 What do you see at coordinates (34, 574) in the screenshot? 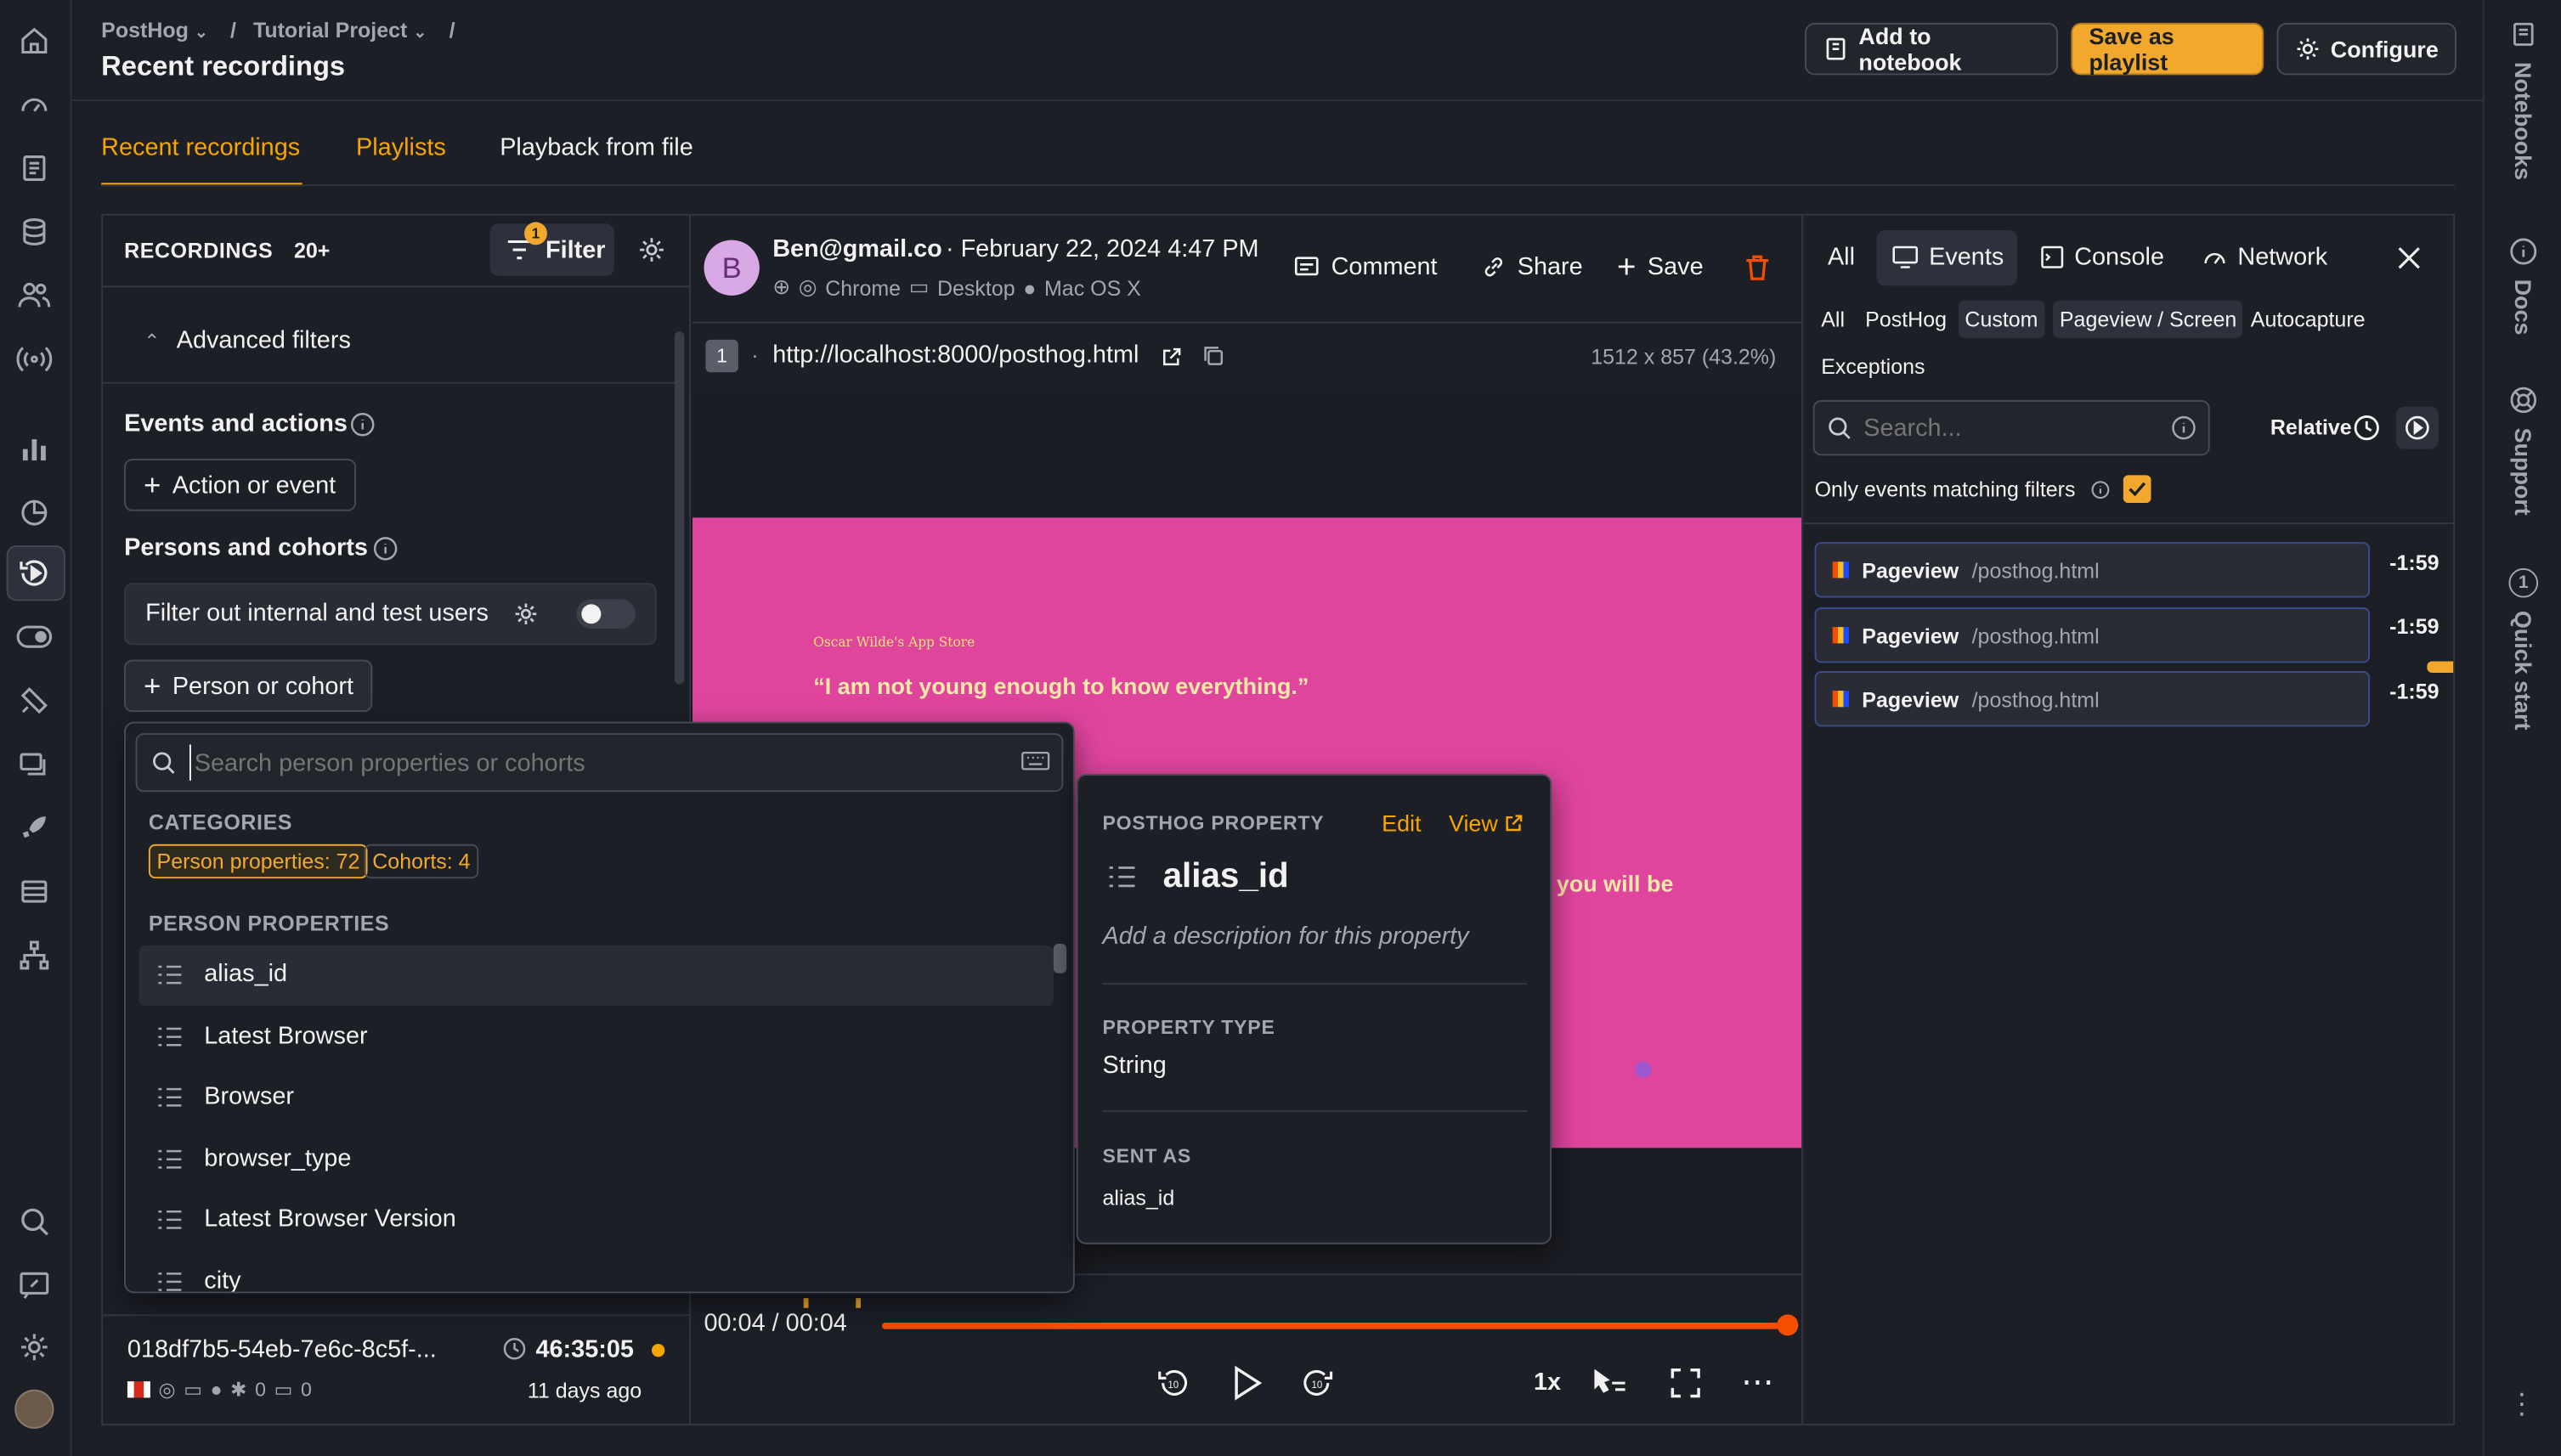
I see `replay-icon` at bounding box center [34, 574].